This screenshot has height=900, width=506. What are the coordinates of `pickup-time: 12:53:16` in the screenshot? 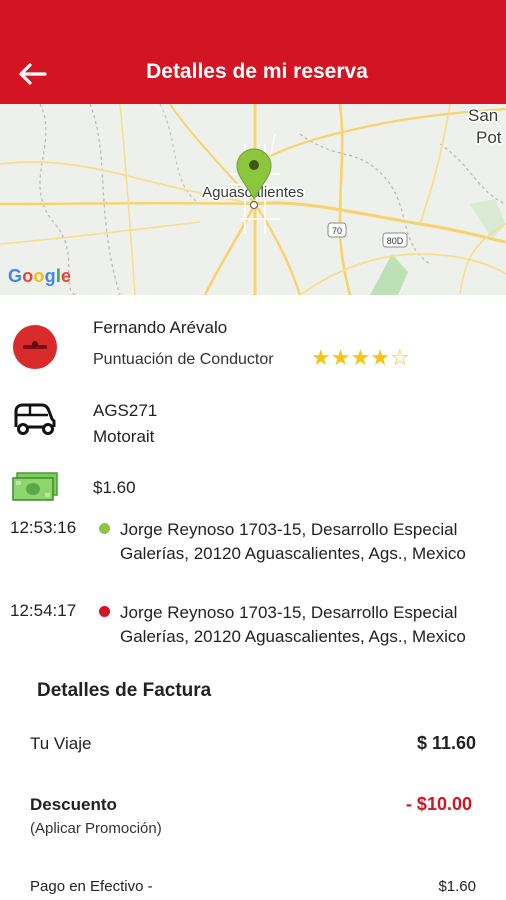 It's located at (43, 527).